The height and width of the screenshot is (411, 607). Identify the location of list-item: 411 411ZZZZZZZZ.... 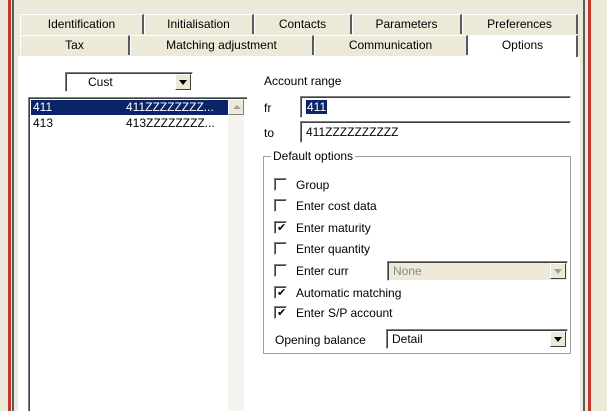
(130, 107).